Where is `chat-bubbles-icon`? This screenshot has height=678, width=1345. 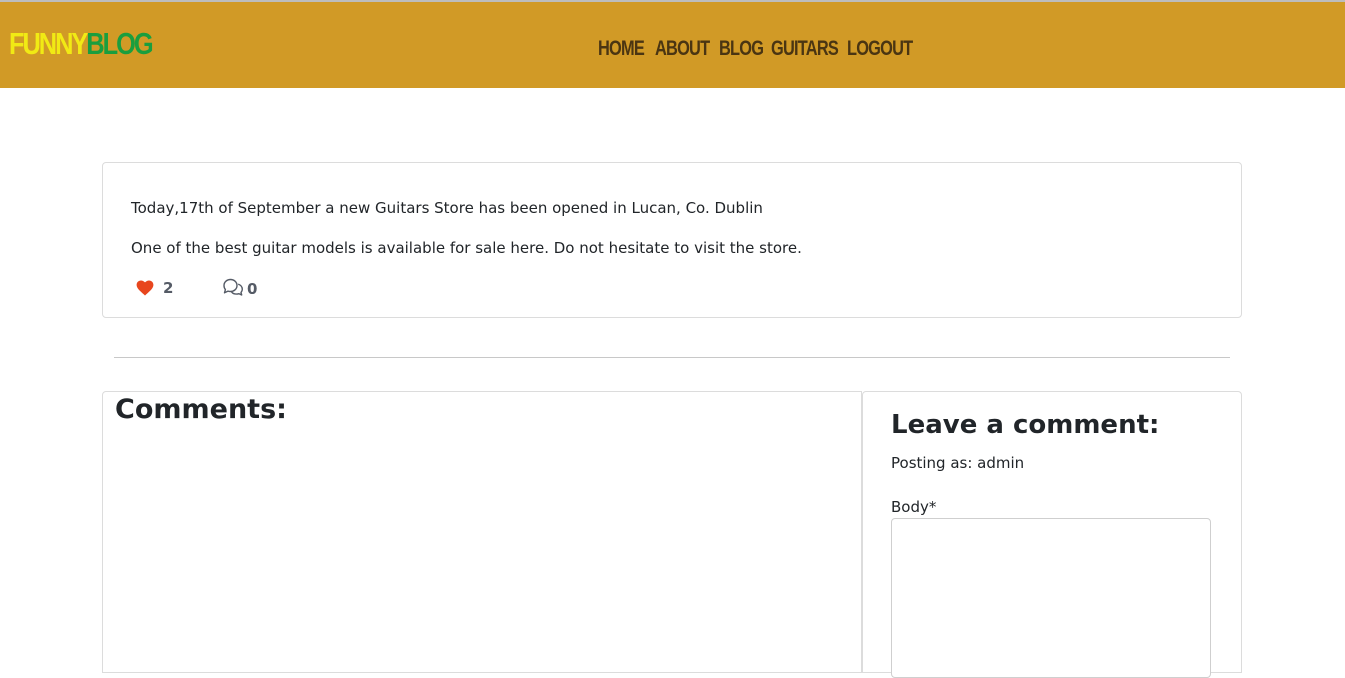 chat-bubbles-icon is located at coordinates (233, 289).